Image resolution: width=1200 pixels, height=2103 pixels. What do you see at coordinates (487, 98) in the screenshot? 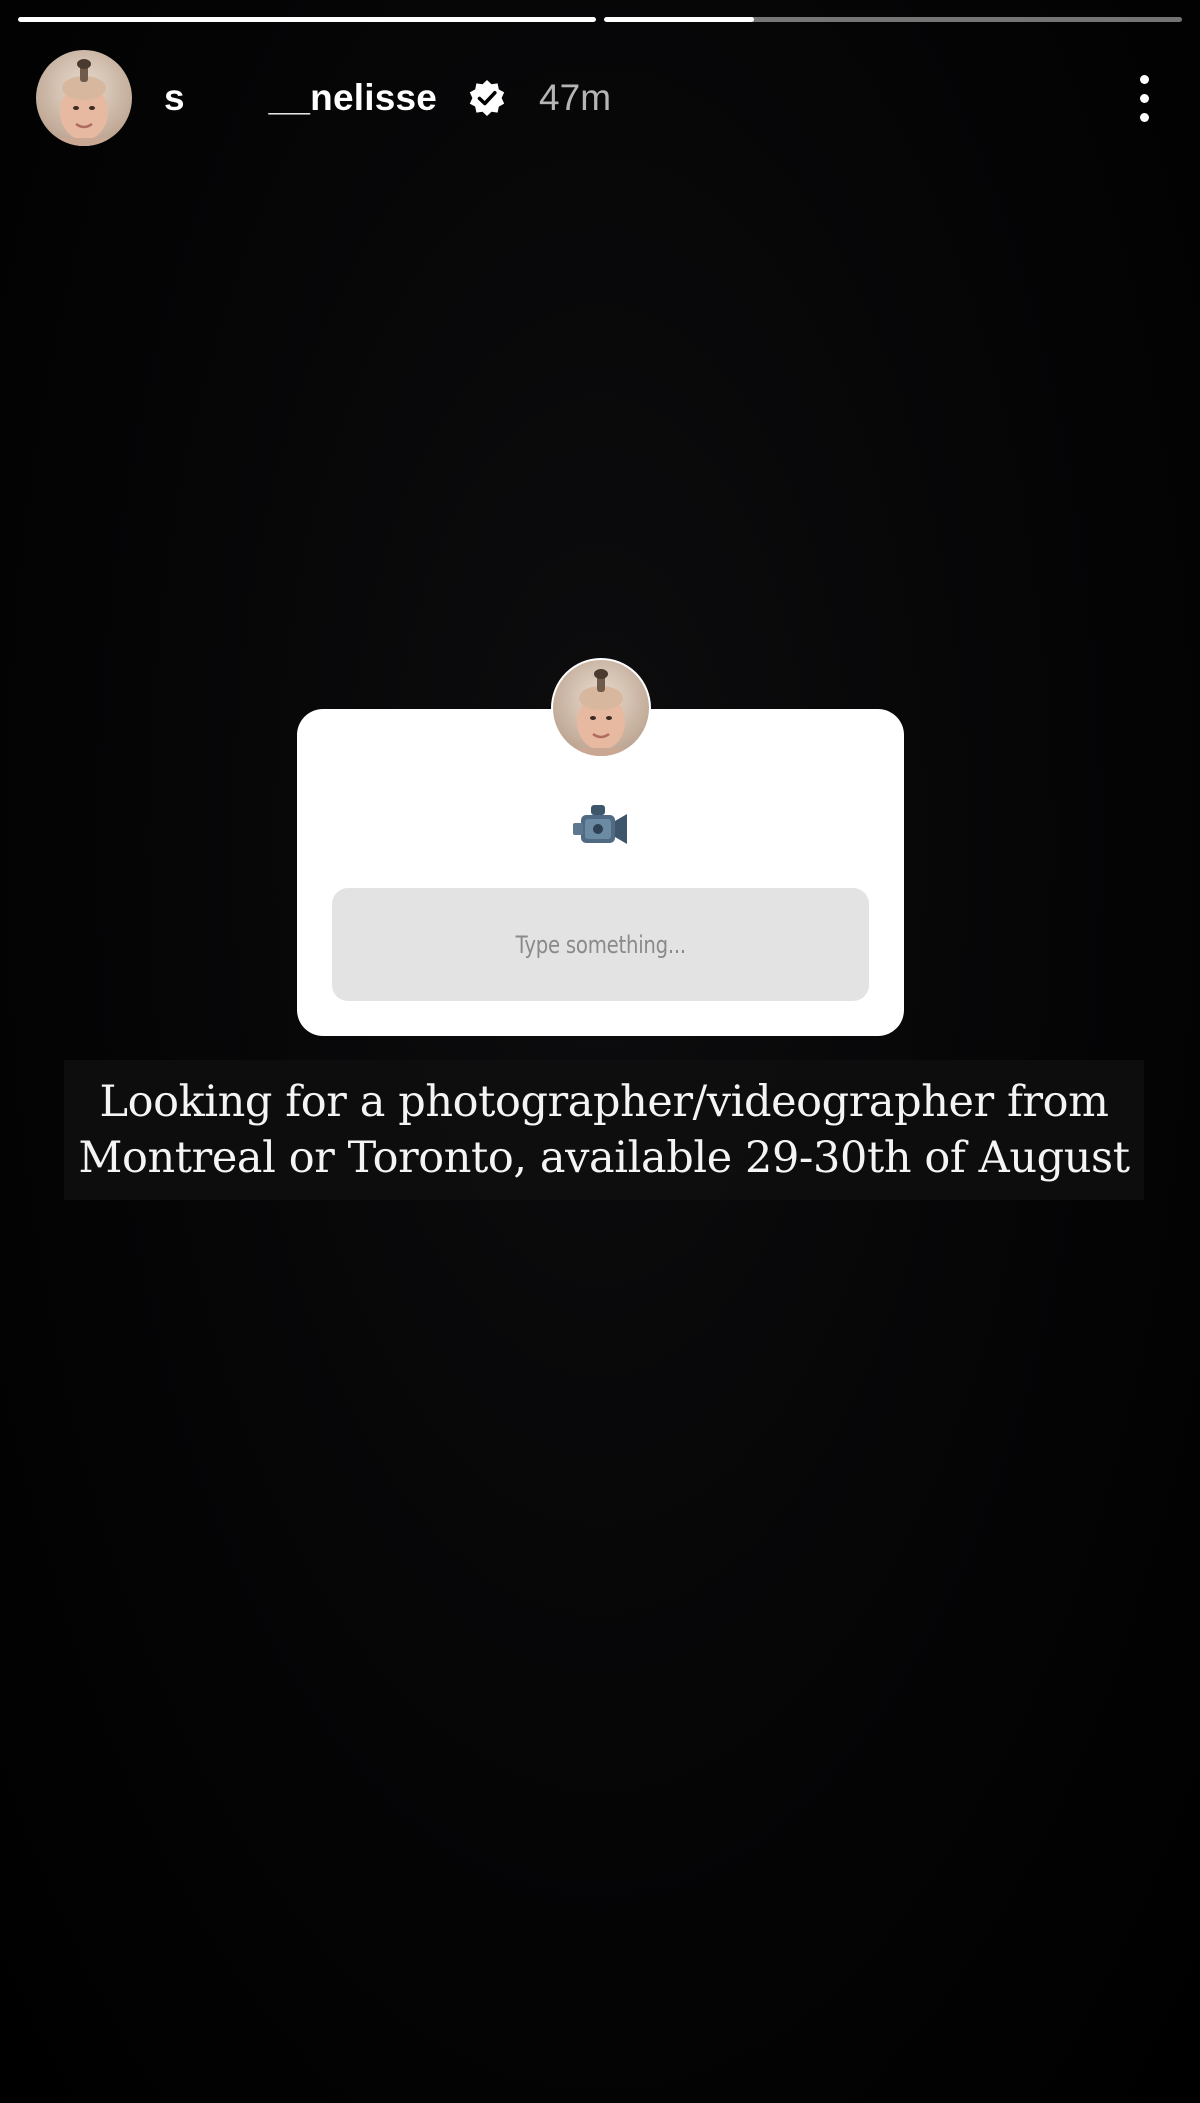
I see `verified-badge-icon` at bounding box center [487, 98].